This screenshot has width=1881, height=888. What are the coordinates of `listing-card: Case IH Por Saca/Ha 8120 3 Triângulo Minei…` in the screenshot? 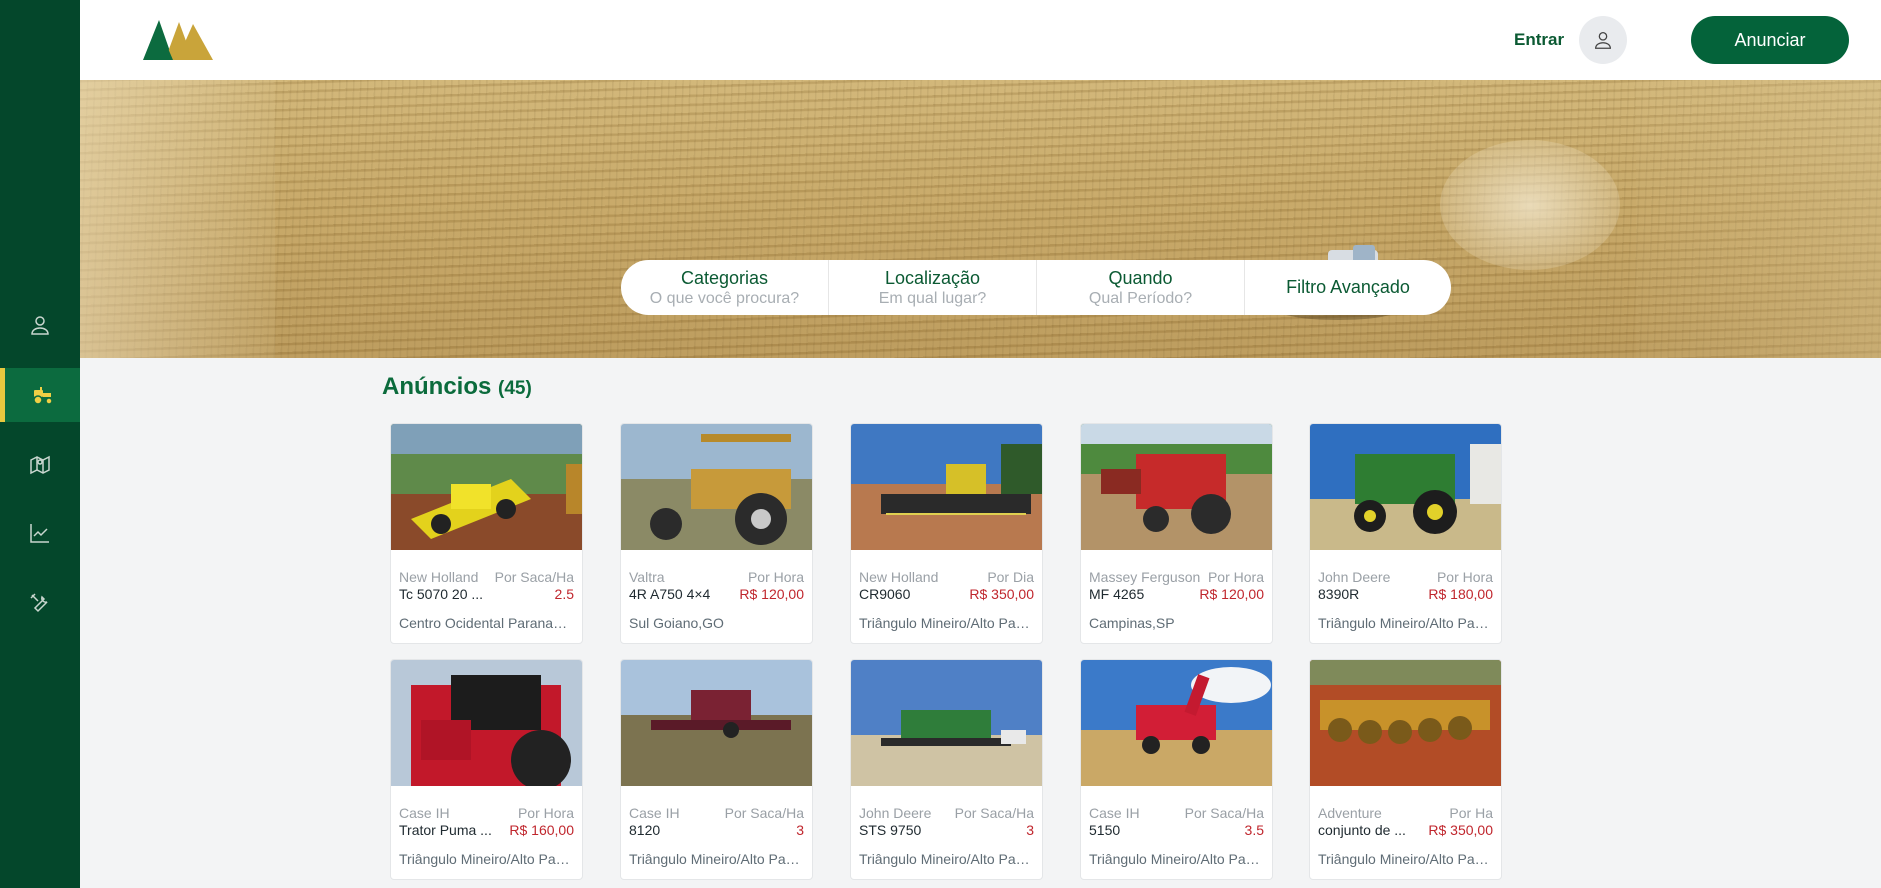 It's located at (716, 769).